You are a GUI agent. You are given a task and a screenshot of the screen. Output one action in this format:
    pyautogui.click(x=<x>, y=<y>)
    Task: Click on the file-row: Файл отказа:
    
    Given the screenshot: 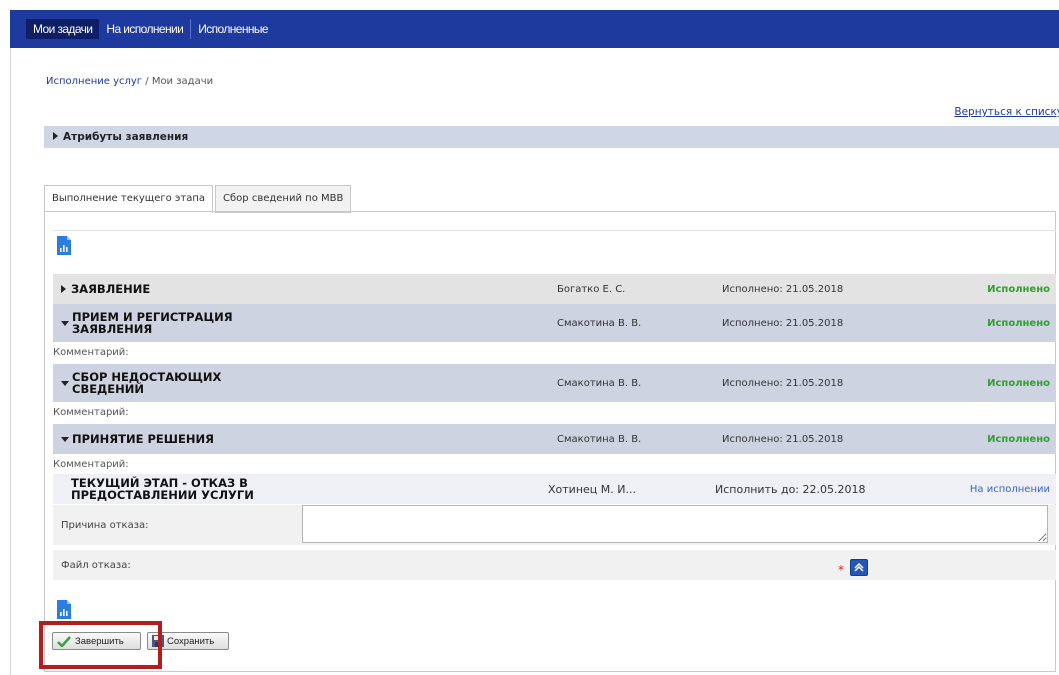 What is the action you would take?
    pyautogui.click(x=554, y=565)
    